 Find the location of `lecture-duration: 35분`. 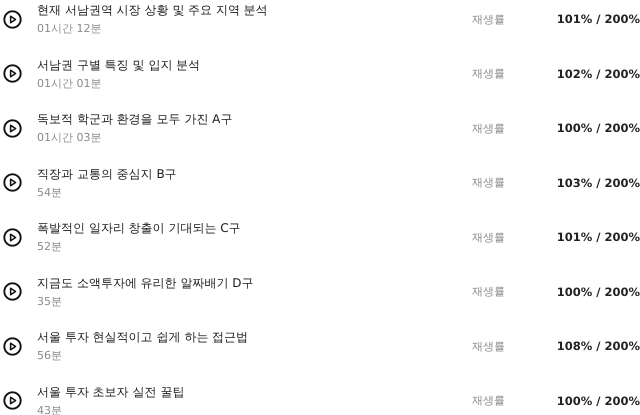

lecture-duration: 35분 is located at coordinates (50, 301).